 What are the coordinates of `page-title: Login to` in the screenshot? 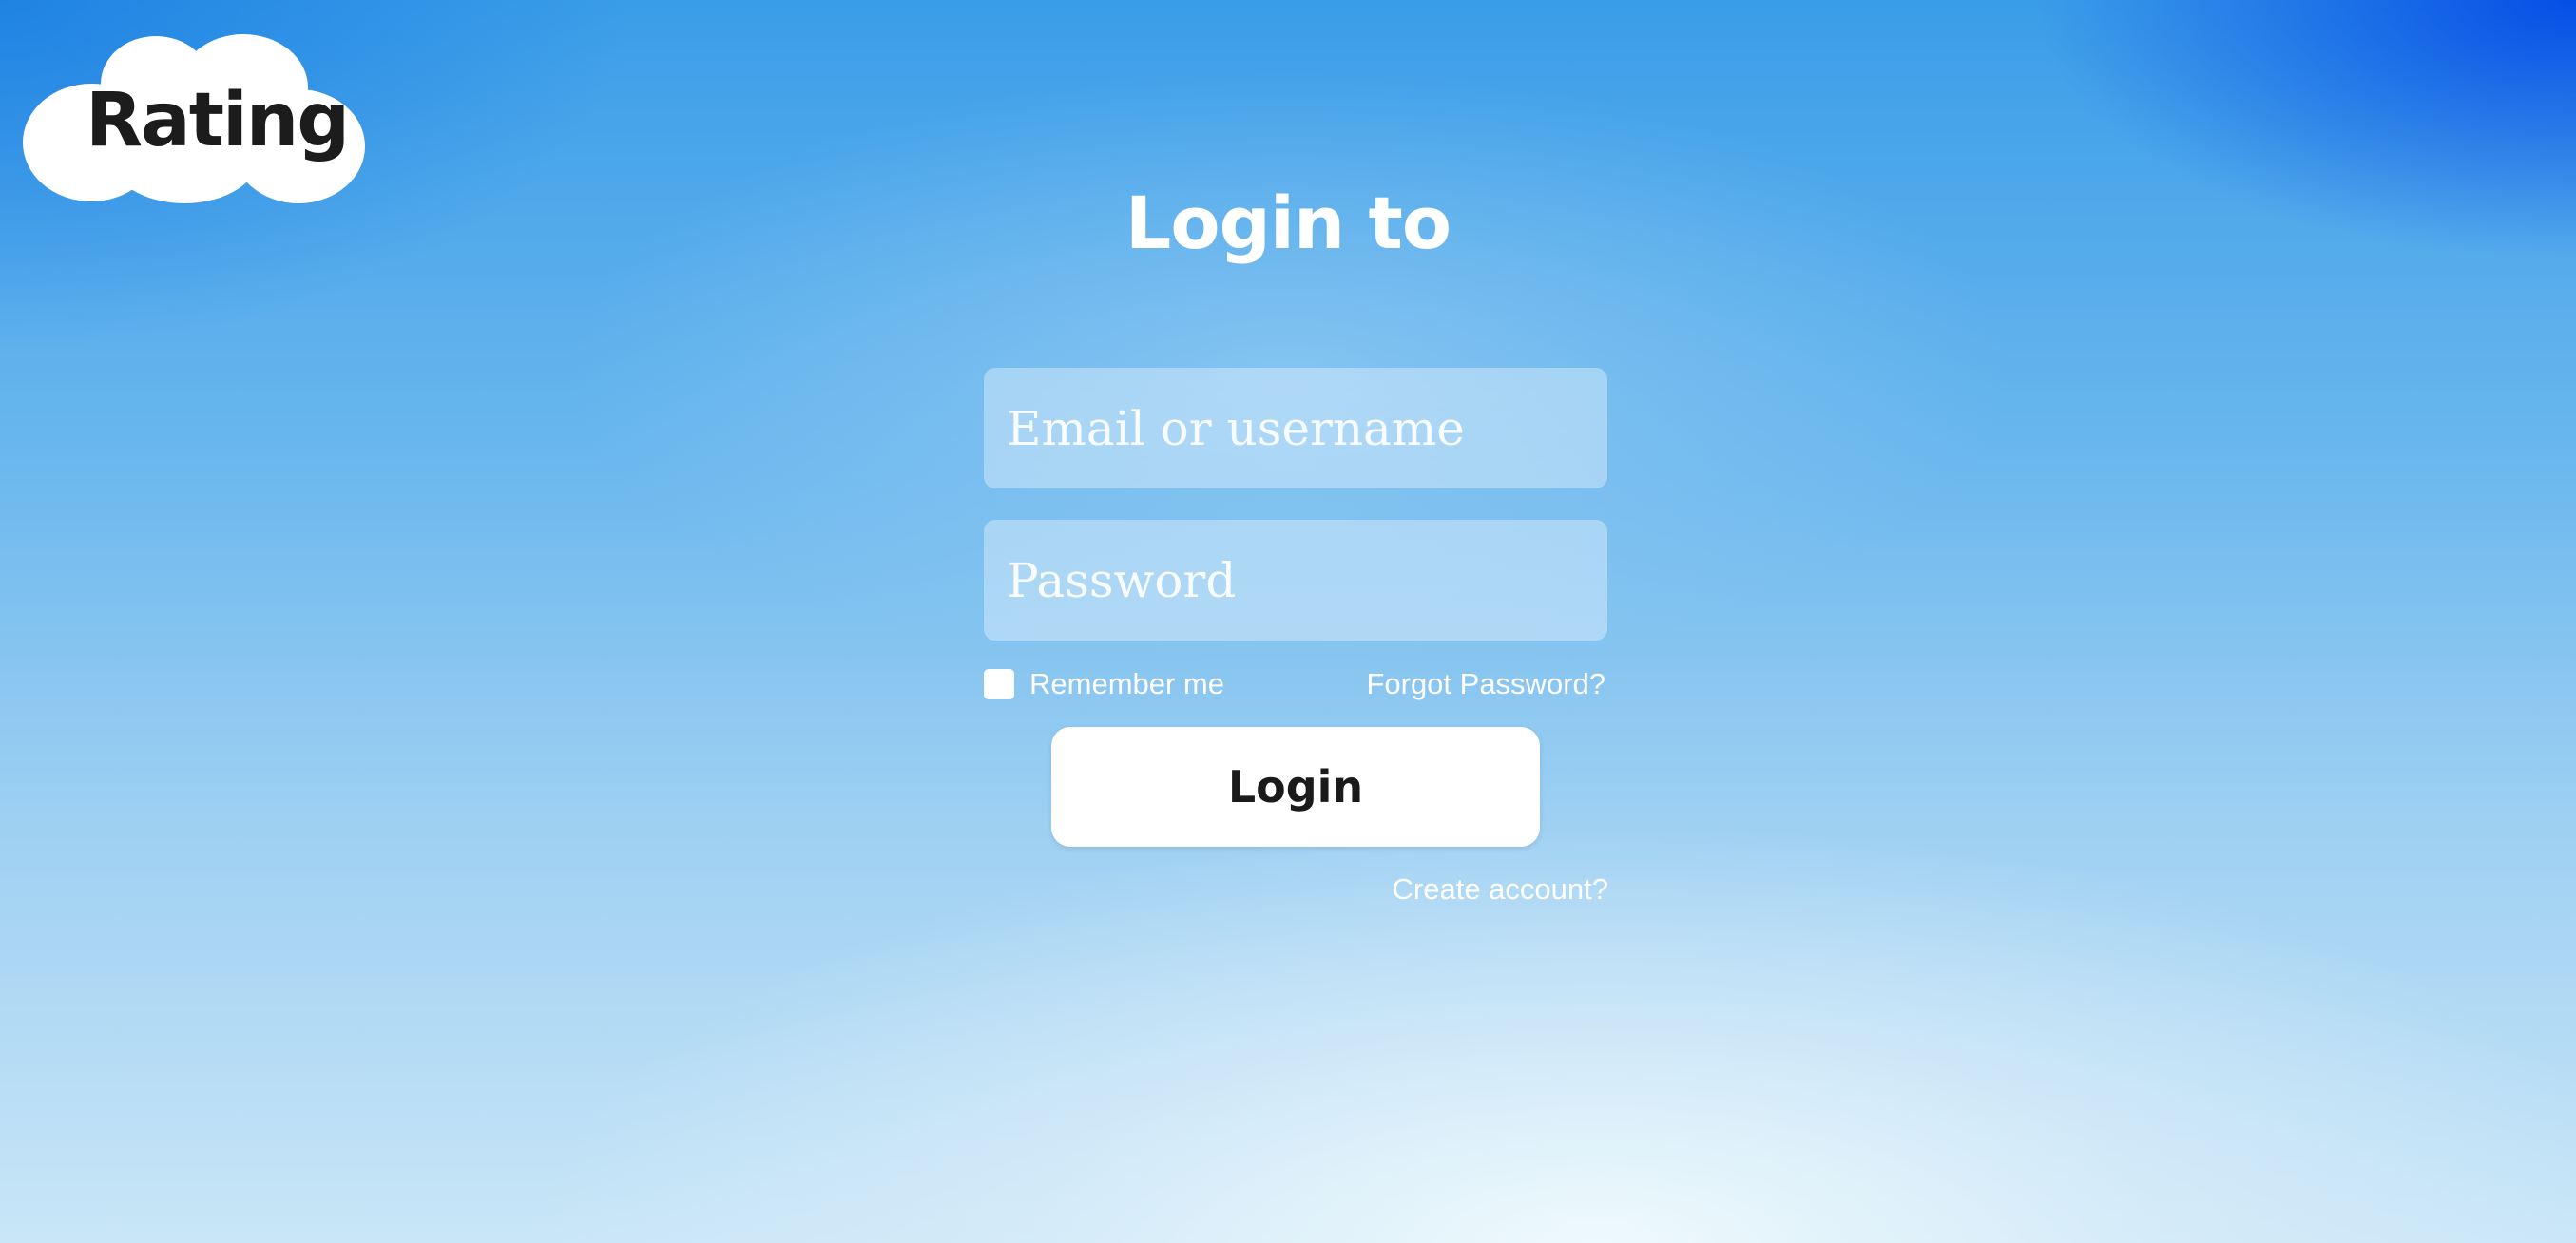 It's located at (1288, 223).